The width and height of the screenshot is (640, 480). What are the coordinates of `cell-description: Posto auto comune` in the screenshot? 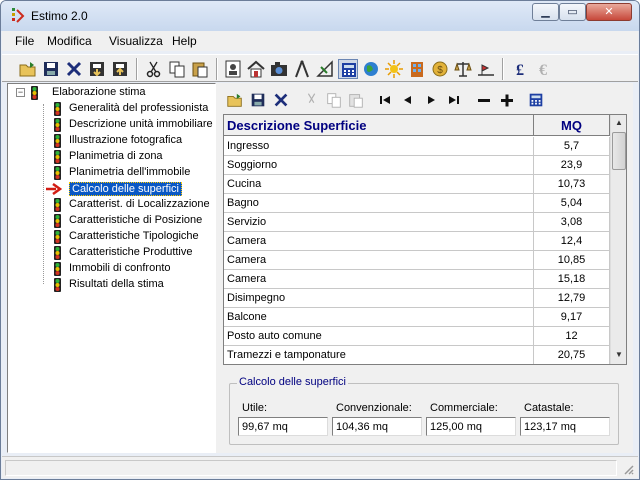 It's located at (379, 336).